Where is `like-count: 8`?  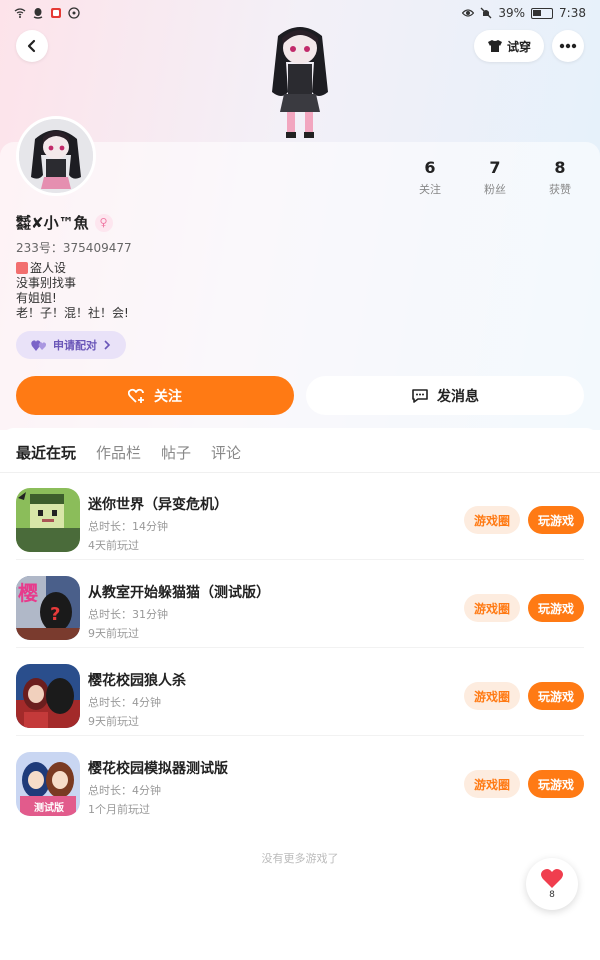
like-count: 8 is located at coordinates (552, 895).